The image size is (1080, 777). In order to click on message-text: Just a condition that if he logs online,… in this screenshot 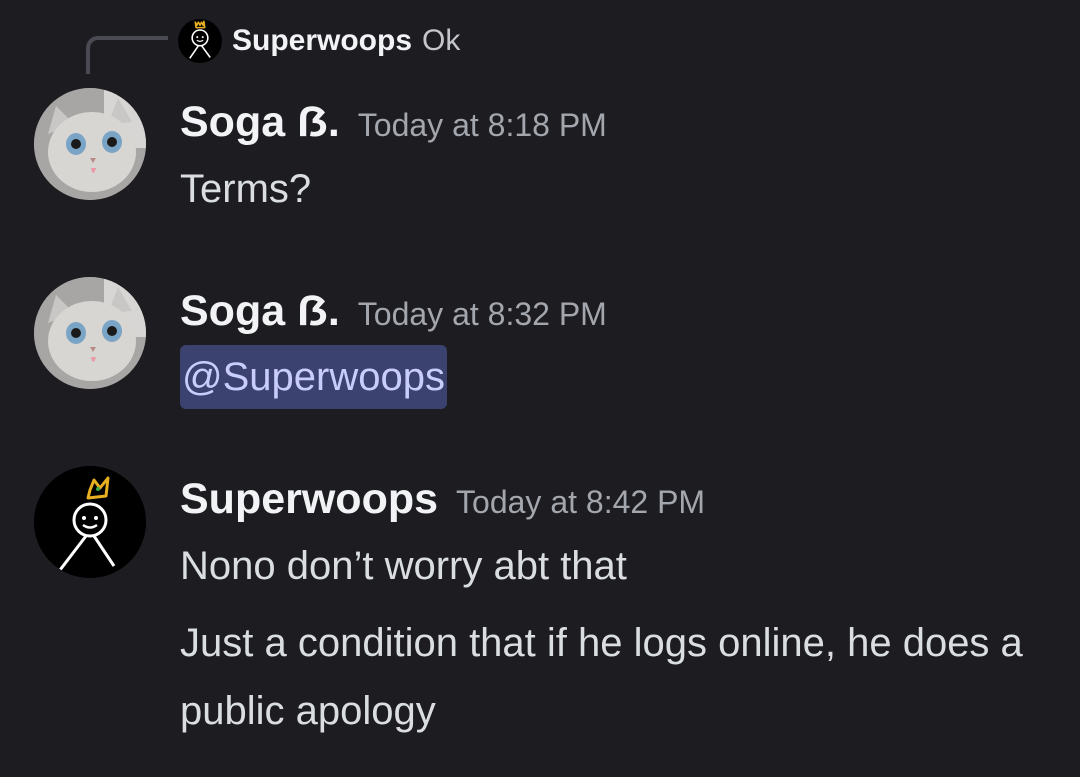, I will do `click(601, 677)`.